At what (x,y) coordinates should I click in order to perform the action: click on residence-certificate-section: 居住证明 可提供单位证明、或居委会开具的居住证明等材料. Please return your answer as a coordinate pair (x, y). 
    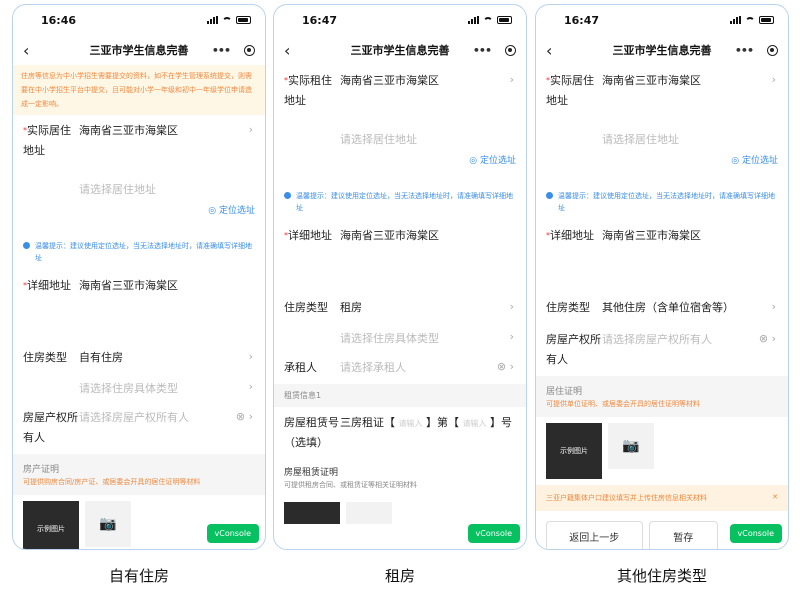
    Looking at the image, I should click on (662, 396).